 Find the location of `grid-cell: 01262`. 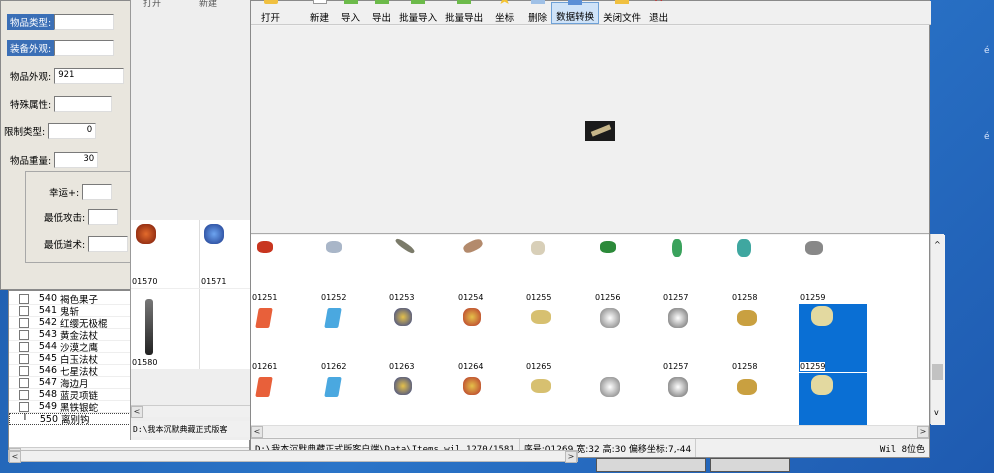

grid-cell: 01262 is located at coordinates (354, 338).